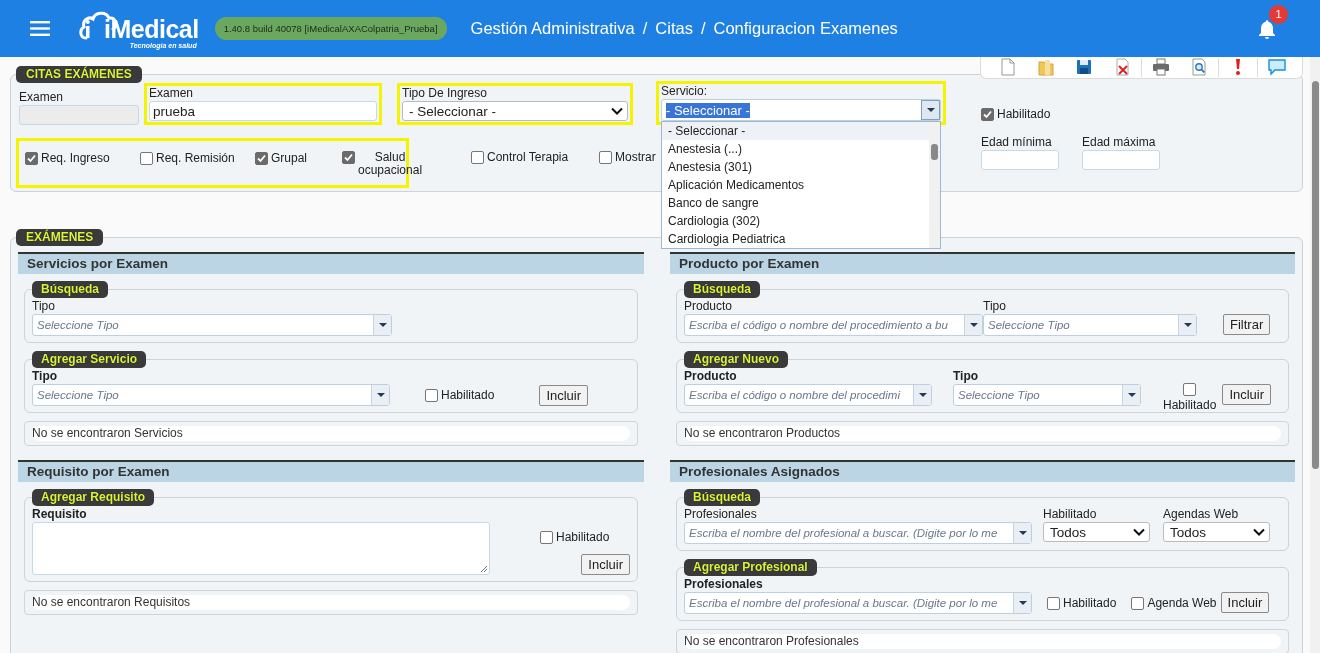 This screenshot has height=653, width=1320. I want to click on option-item: Anestesia (...), so click(795, 149).